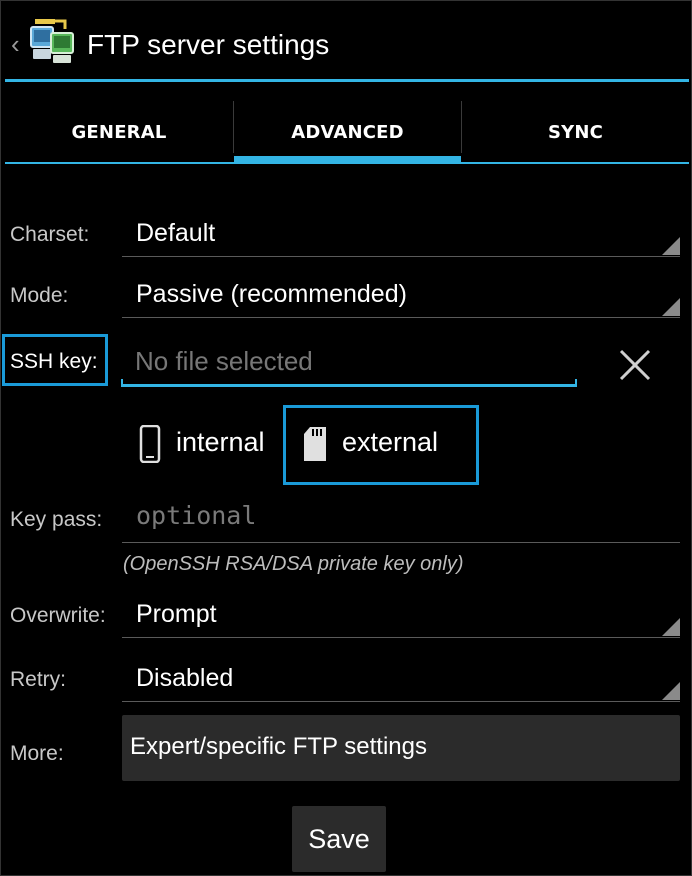 The height and width of the screenshot is (876, 692). What do you see at coordinates (401, 542) in the screenshot?
I see `input-underline` at bounding box center [401, 542].